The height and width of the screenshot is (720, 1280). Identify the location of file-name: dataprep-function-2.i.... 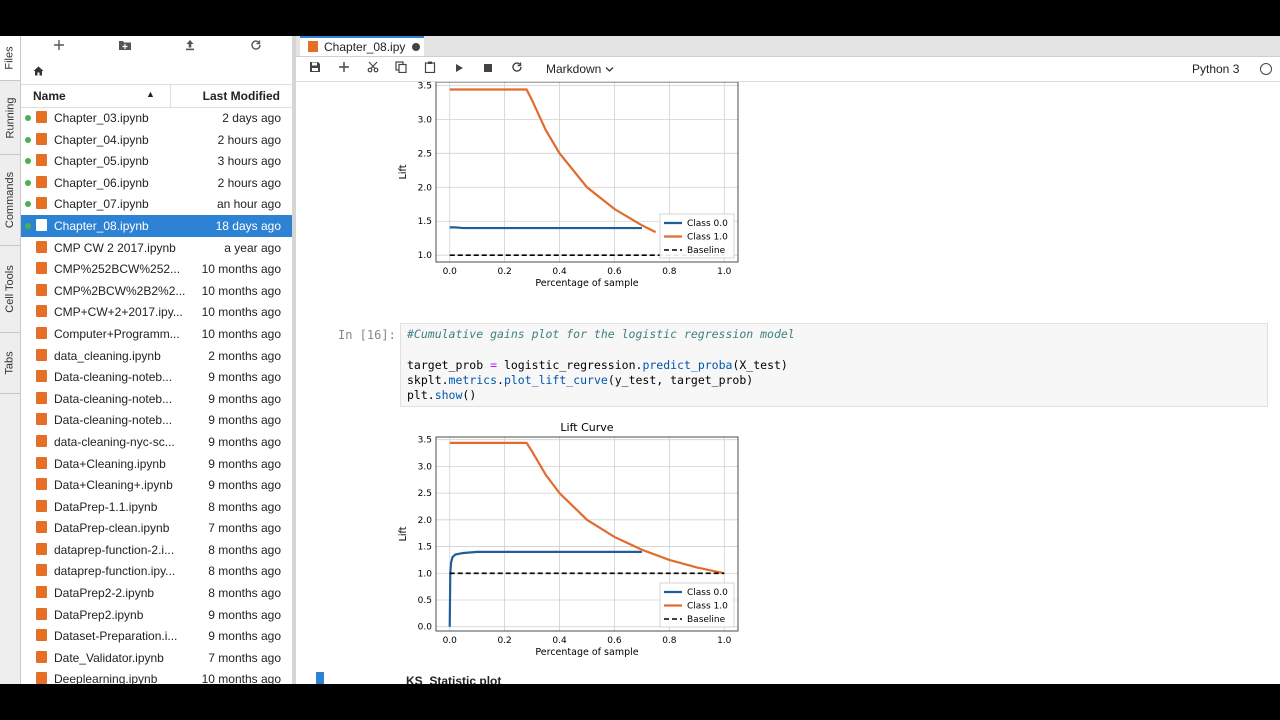
(114, 549).